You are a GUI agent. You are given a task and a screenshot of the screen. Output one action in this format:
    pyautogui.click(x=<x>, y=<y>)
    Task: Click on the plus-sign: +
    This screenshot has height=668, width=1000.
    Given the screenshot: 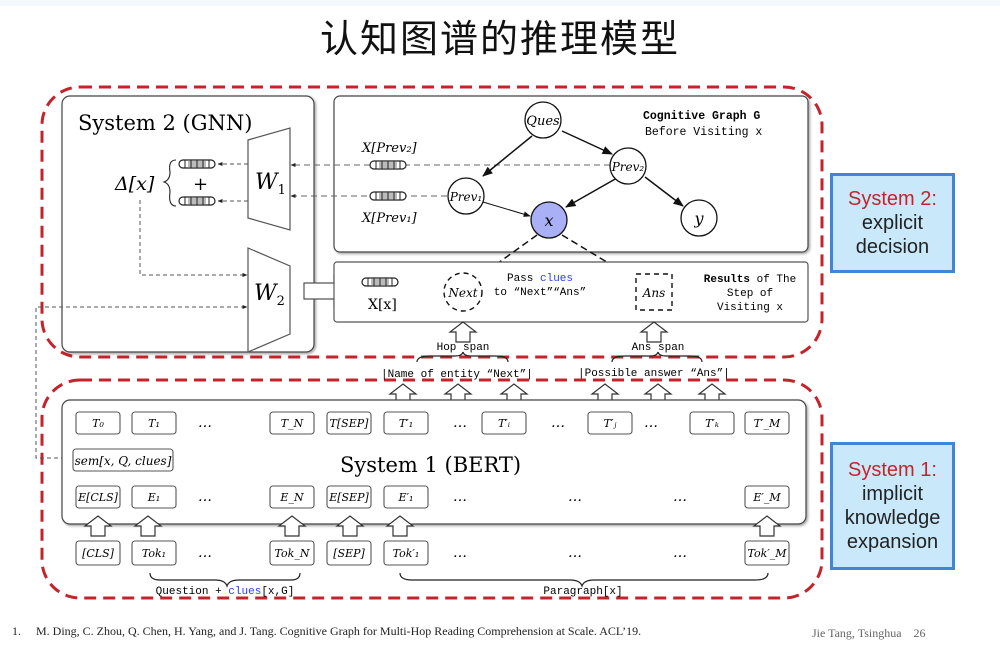 What is the action you would take?
    pyautogui.click(x=200, y=184)
    